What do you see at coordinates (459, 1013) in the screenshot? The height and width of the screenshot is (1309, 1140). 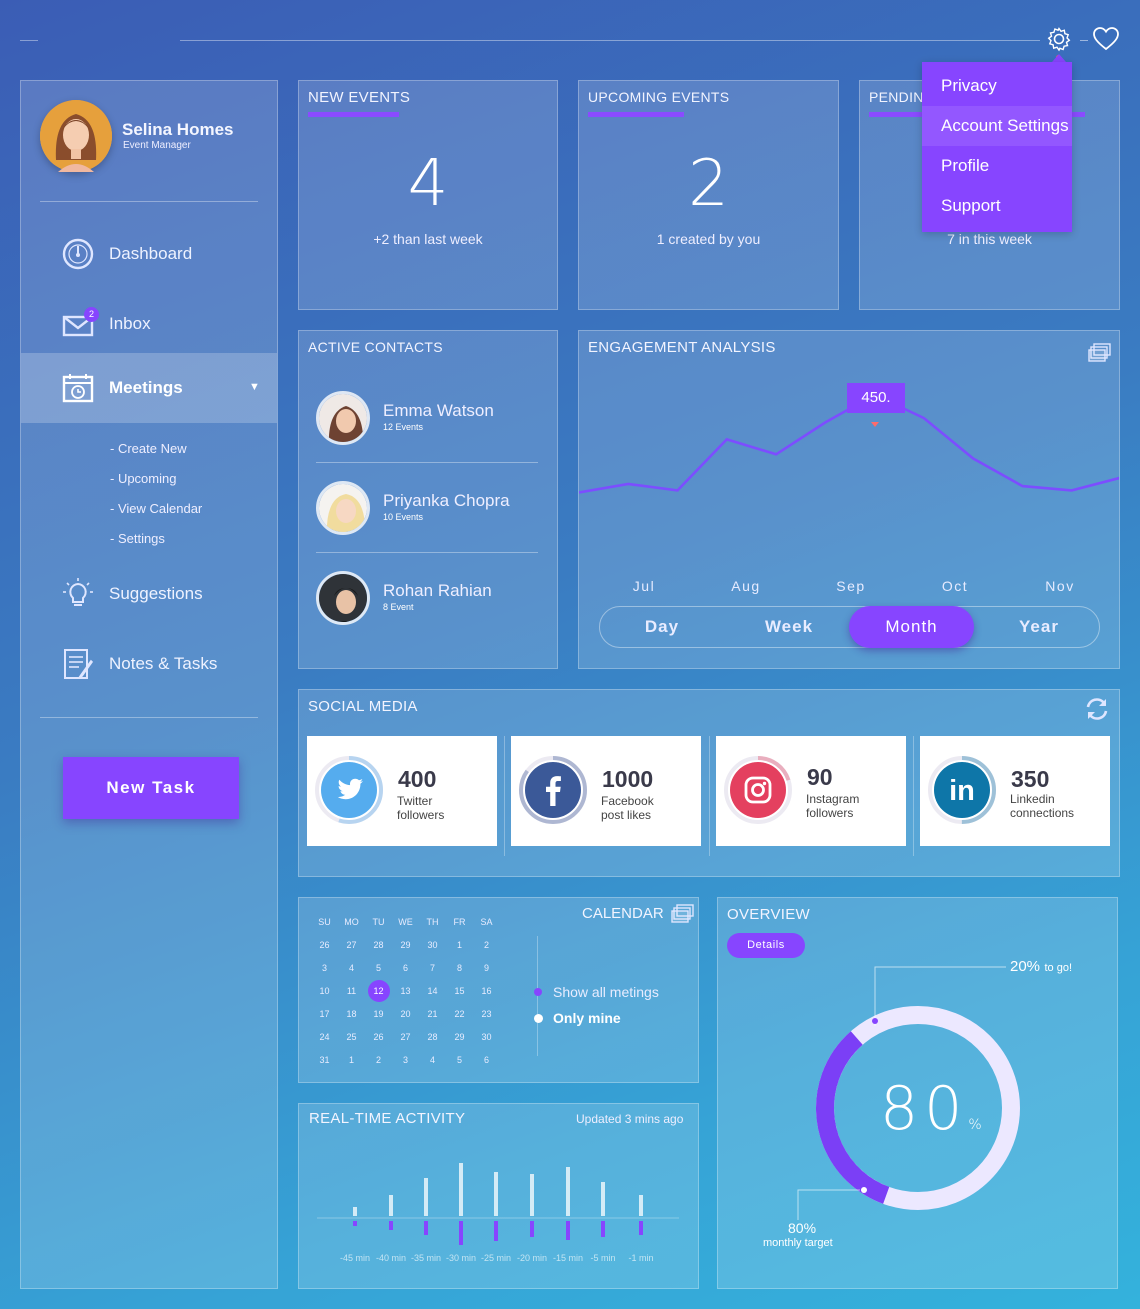 I see `calendar-day: 22` at bounding box center [459, 1013].